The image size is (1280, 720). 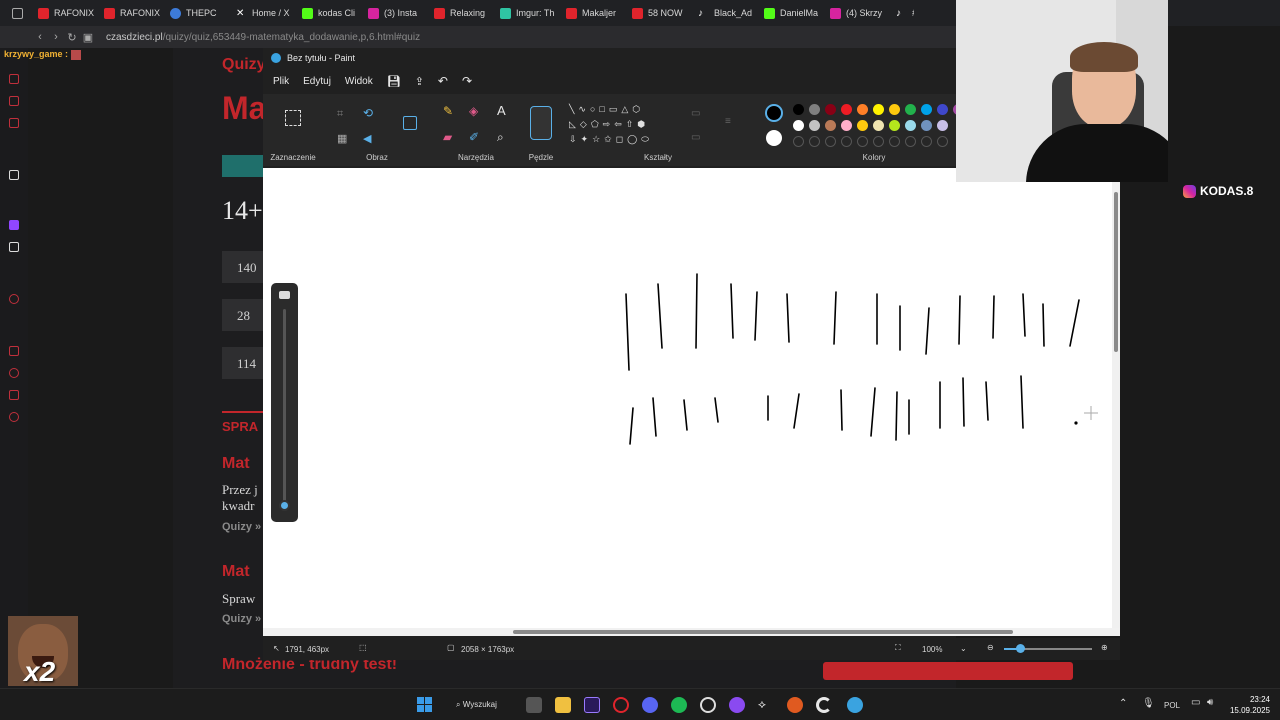 I want to click on answer-option: 140, so click(x=244, y=267).